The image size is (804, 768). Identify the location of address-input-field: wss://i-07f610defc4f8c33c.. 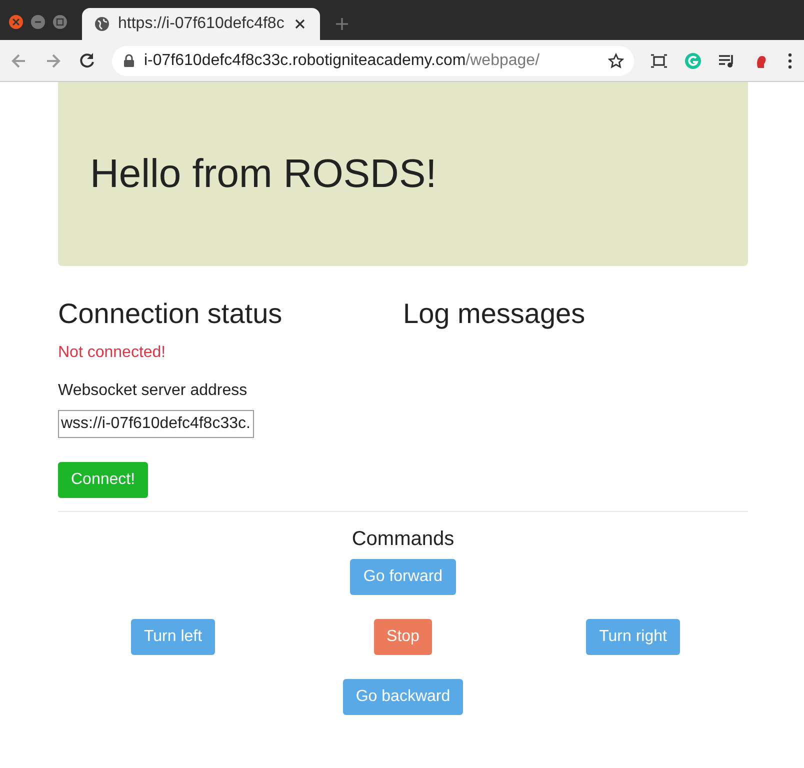
(156, 424).